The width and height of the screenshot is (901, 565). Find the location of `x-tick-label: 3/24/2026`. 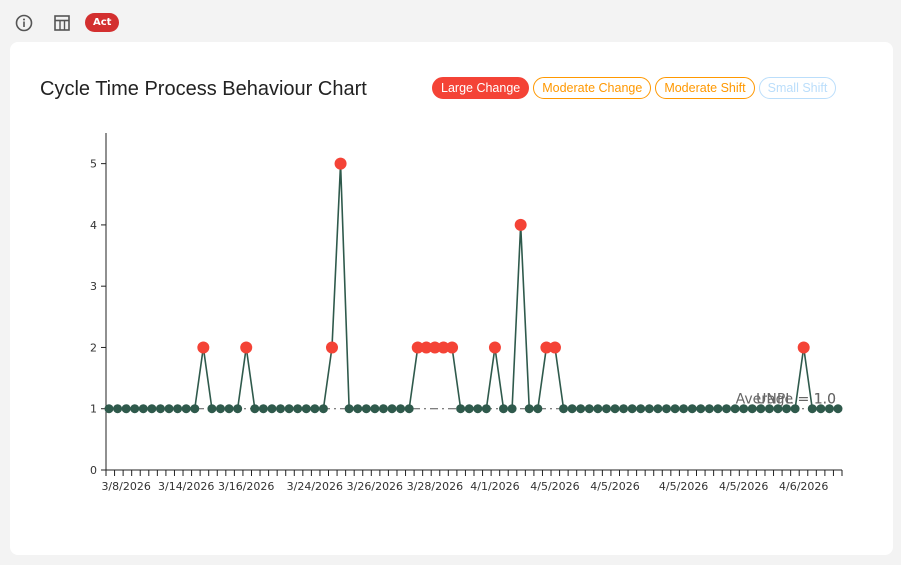

x-tick-label: 3/24/2026 is located at coordinates (315, 486).